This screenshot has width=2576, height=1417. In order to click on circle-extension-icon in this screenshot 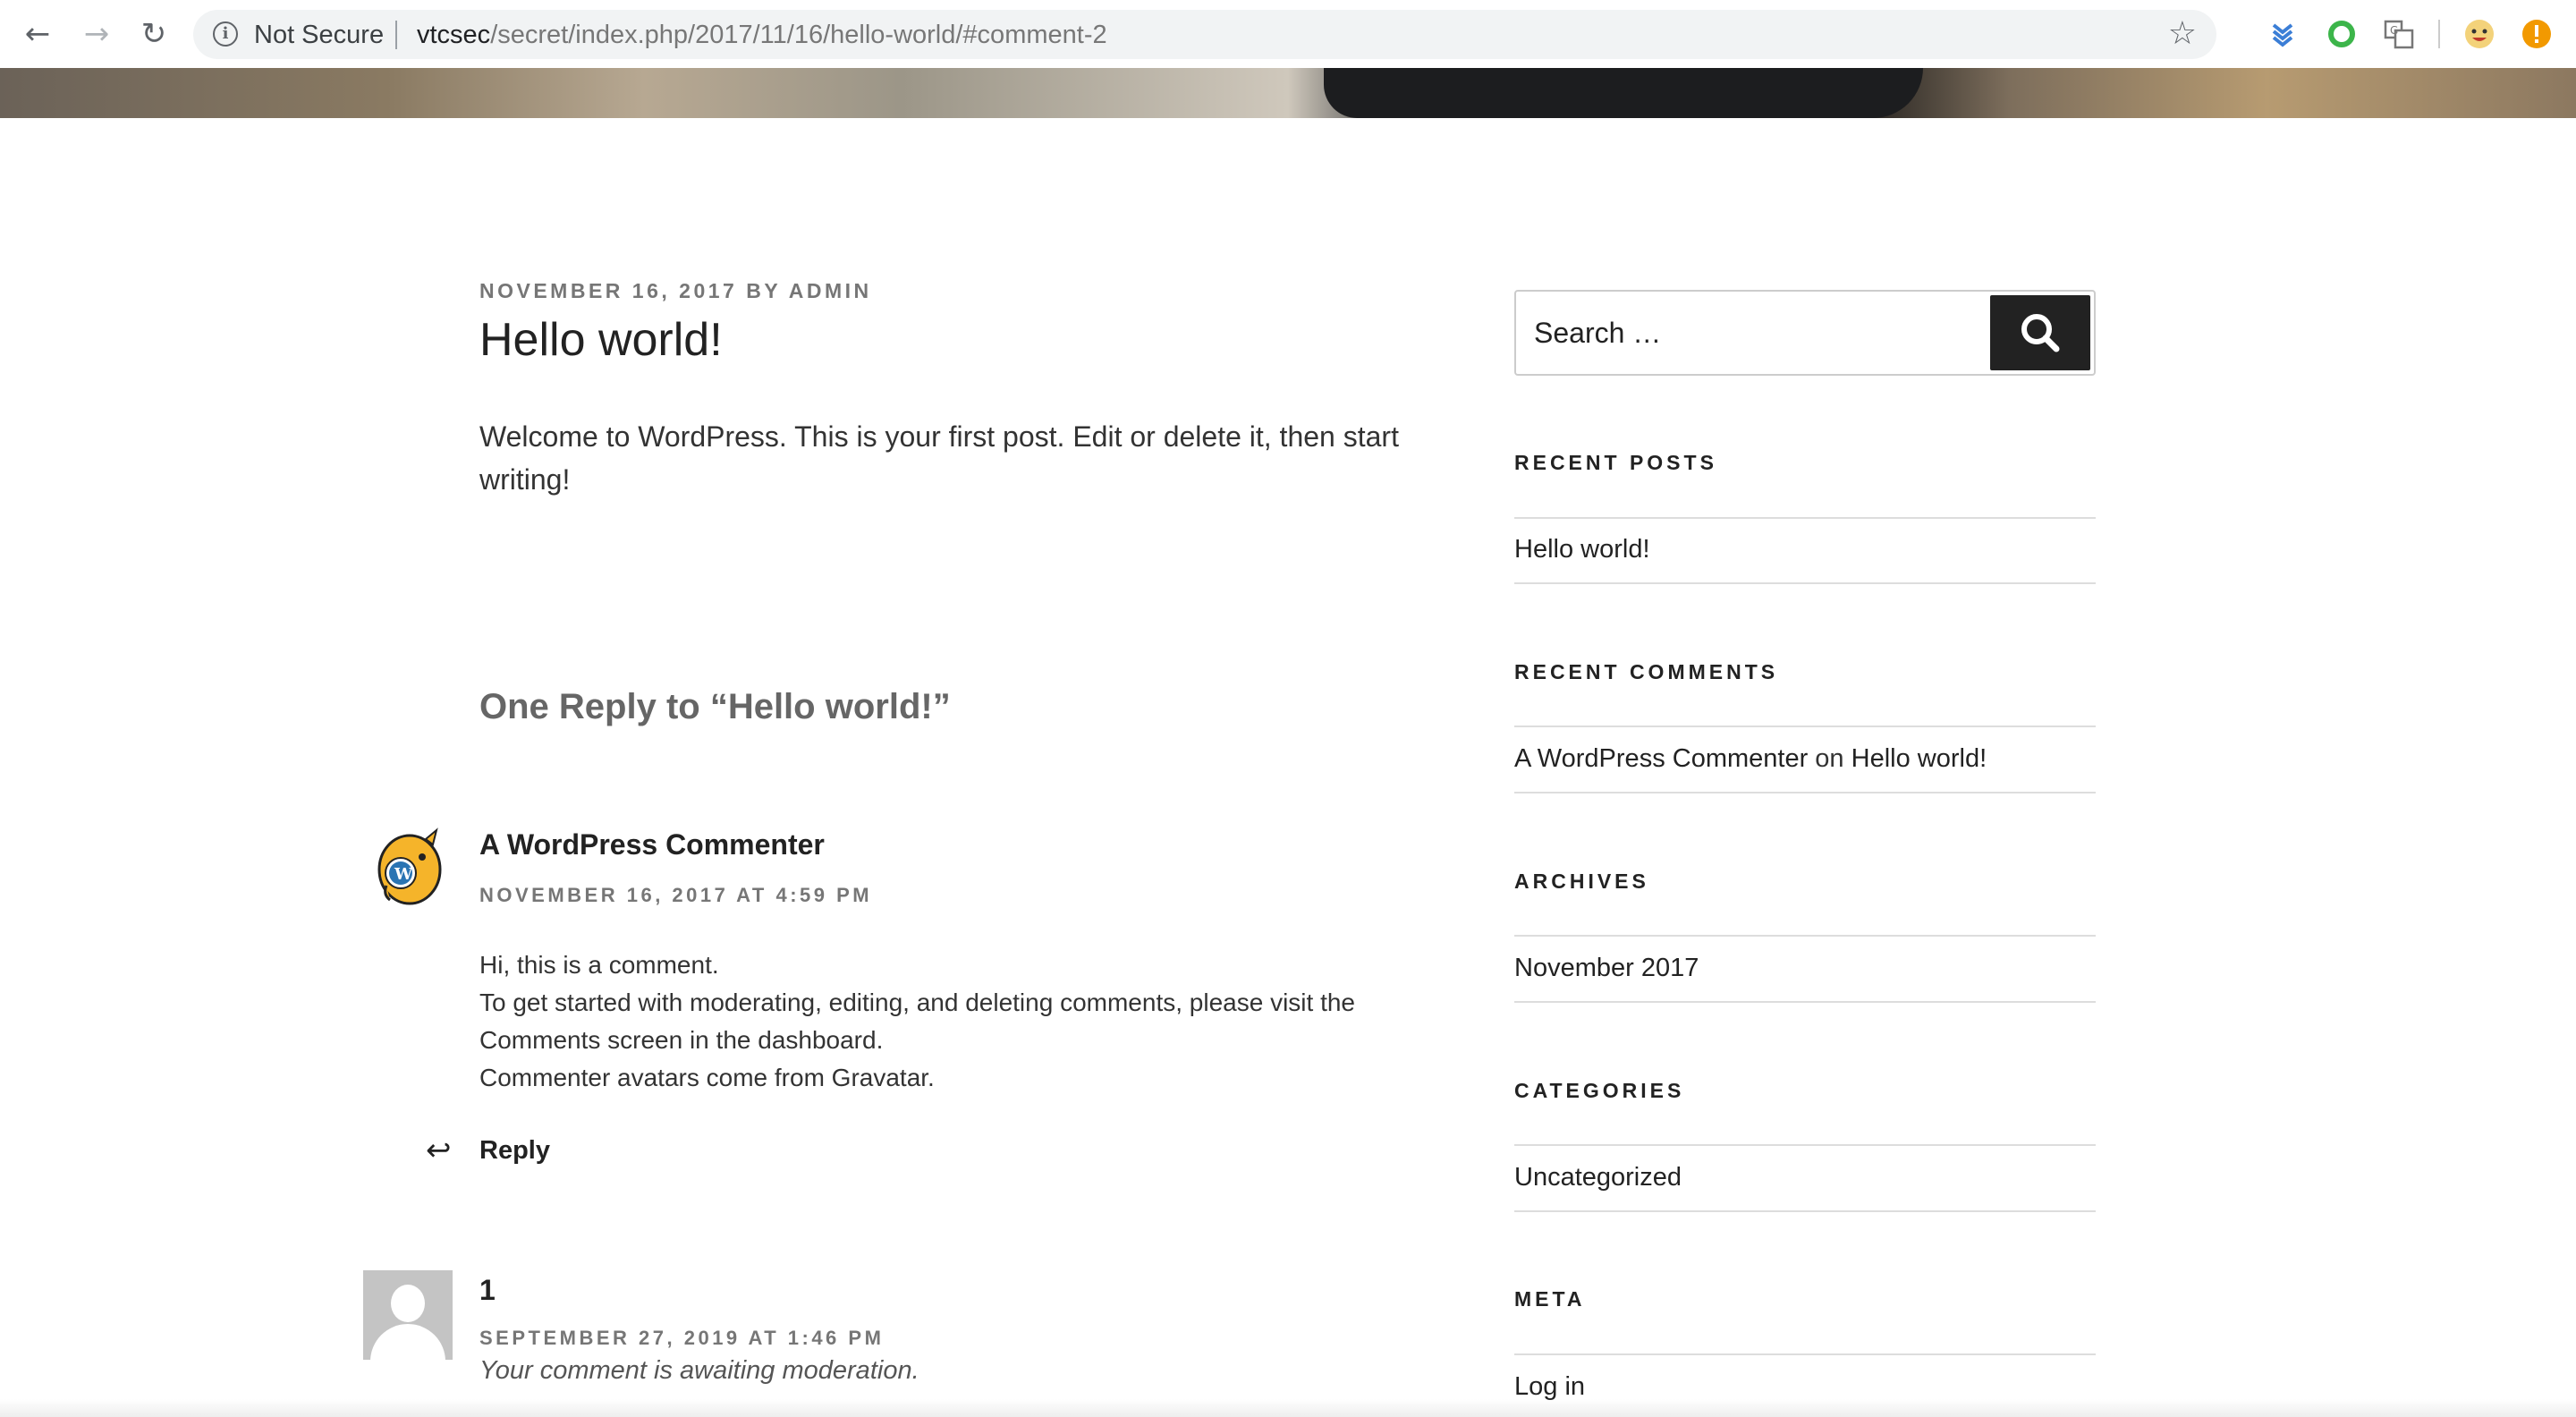, I will do `click(2342, 34)`.